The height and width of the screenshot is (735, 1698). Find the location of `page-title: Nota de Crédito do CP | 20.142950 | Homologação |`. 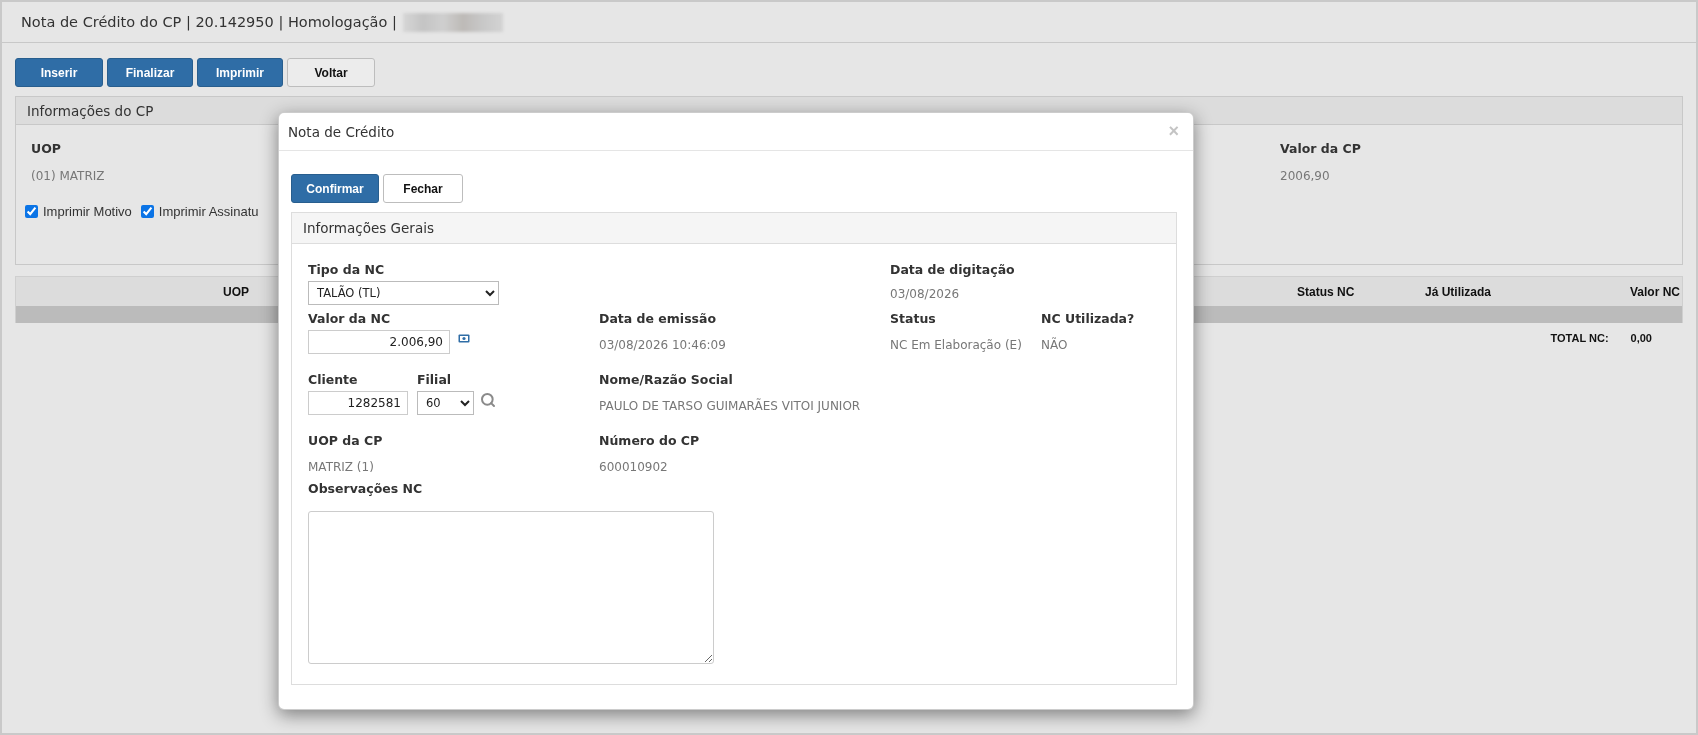

page-title: Nota de Crédito do CP | 20.142950 | Homologação | is located at coordinates (209, 22).